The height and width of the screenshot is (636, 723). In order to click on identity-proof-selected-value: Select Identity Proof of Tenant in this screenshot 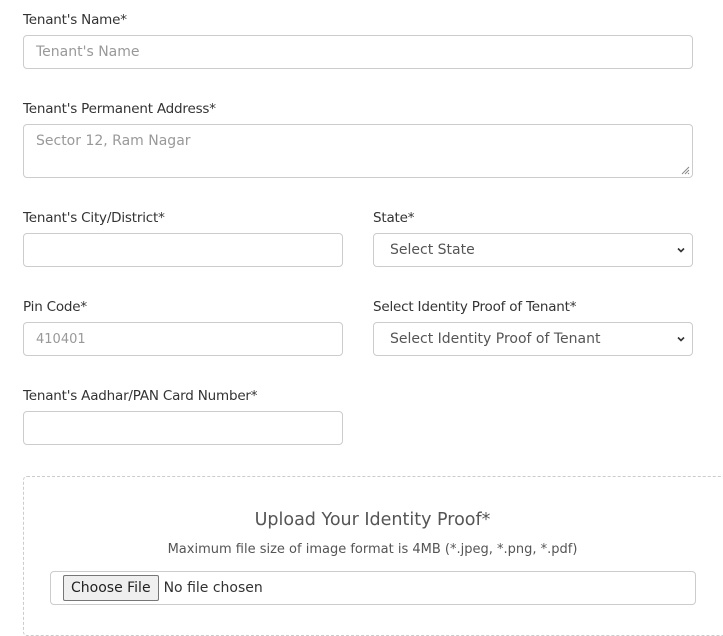, I will do `click(495, 339)`.